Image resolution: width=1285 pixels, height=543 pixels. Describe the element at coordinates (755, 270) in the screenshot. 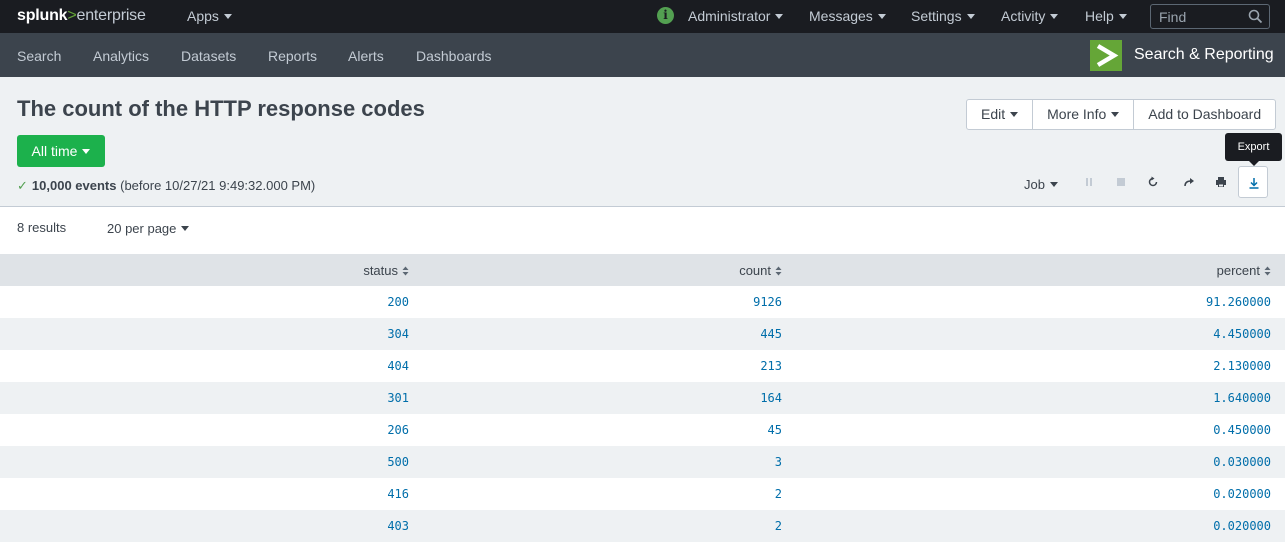

I see `column-header-label: count` at that location.